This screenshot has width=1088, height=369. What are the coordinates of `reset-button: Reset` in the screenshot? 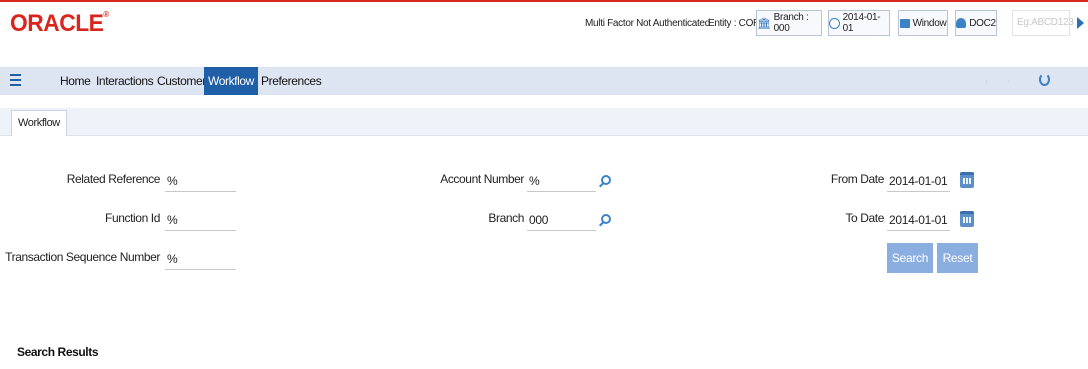 It's located at (957, 258).